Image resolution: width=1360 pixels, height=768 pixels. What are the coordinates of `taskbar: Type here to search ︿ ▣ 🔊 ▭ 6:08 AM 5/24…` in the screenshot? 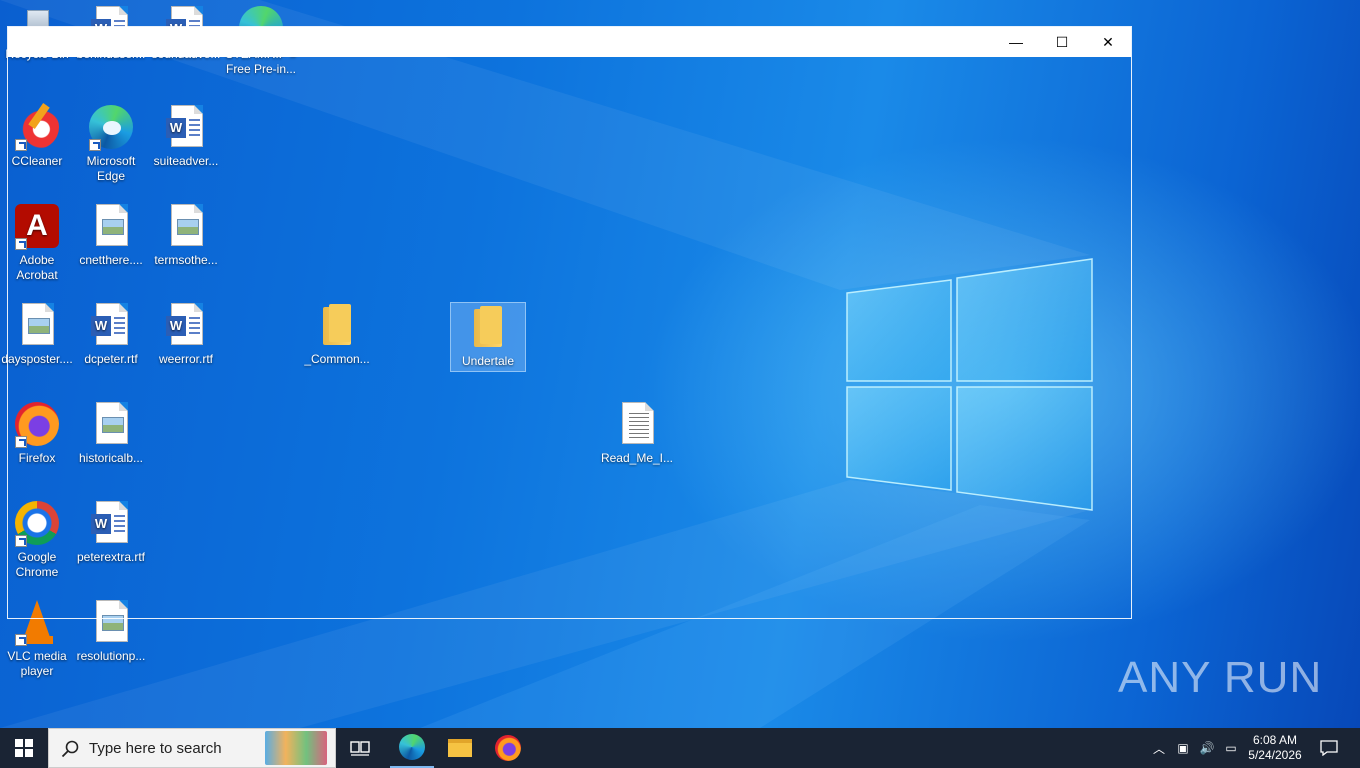 It's located at (680, 748).